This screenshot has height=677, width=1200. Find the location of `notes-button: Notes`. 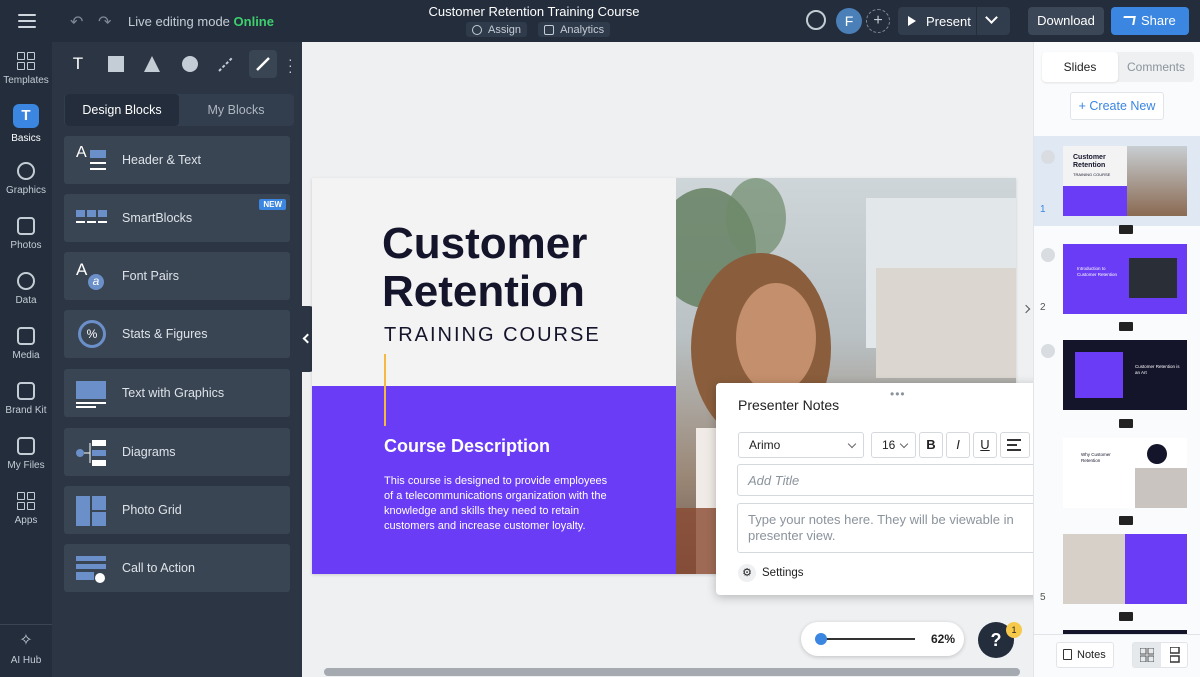

notes-button: Notes is located at coordinates (1085, 655).